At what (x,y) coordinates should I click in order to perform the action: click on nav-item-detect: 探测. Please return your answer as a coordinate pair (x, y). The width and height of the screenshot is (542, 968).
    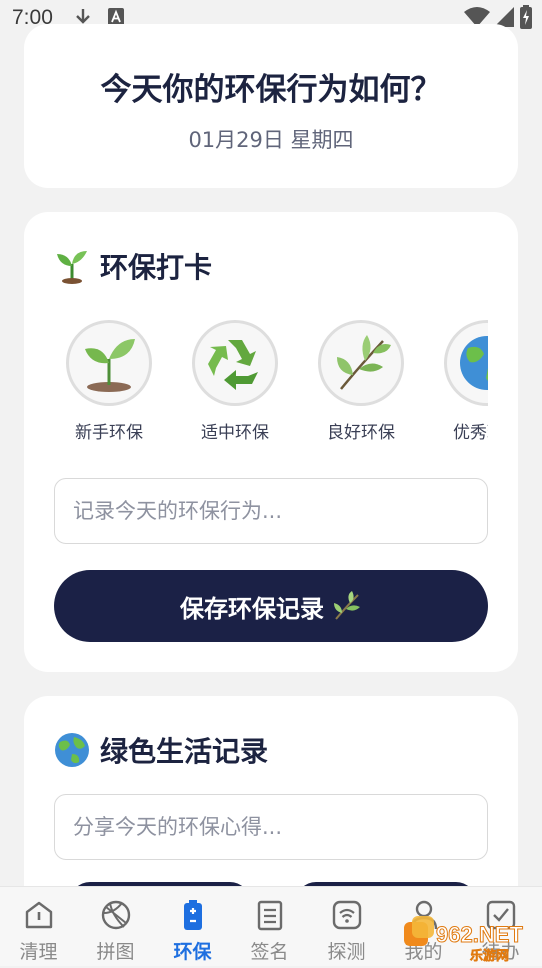
    Looking at the image, I should click on (346, 926).